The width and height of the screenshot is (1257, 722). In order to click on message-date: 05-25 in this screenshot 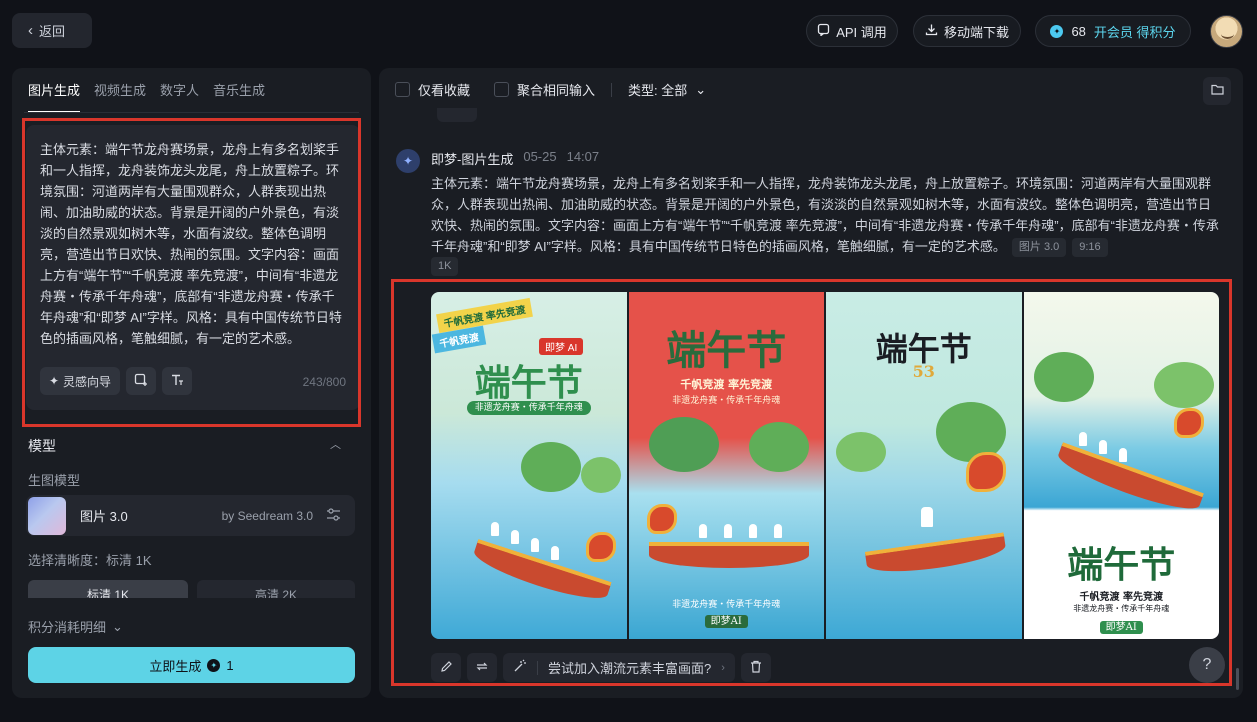, I will do `click(540, 156)`.